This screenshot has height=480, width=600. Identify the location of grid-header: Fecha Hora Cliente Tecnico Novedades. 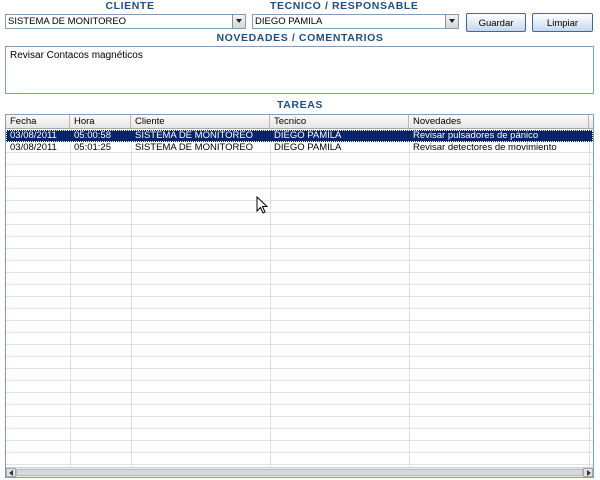
(299, 122).